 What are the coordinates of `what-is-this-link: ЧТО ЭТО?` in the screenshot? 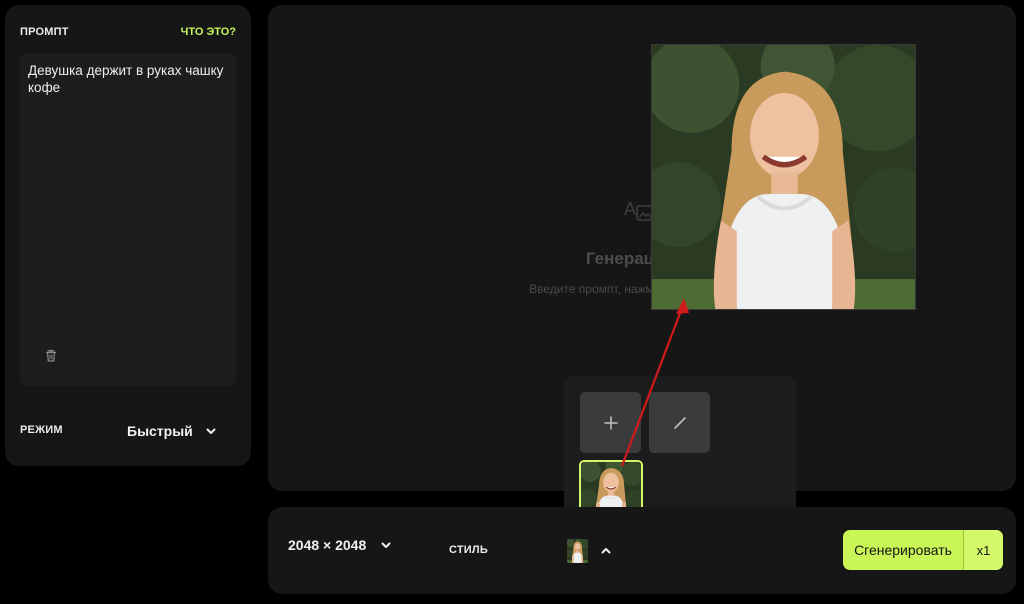 It's located at (208, 32).